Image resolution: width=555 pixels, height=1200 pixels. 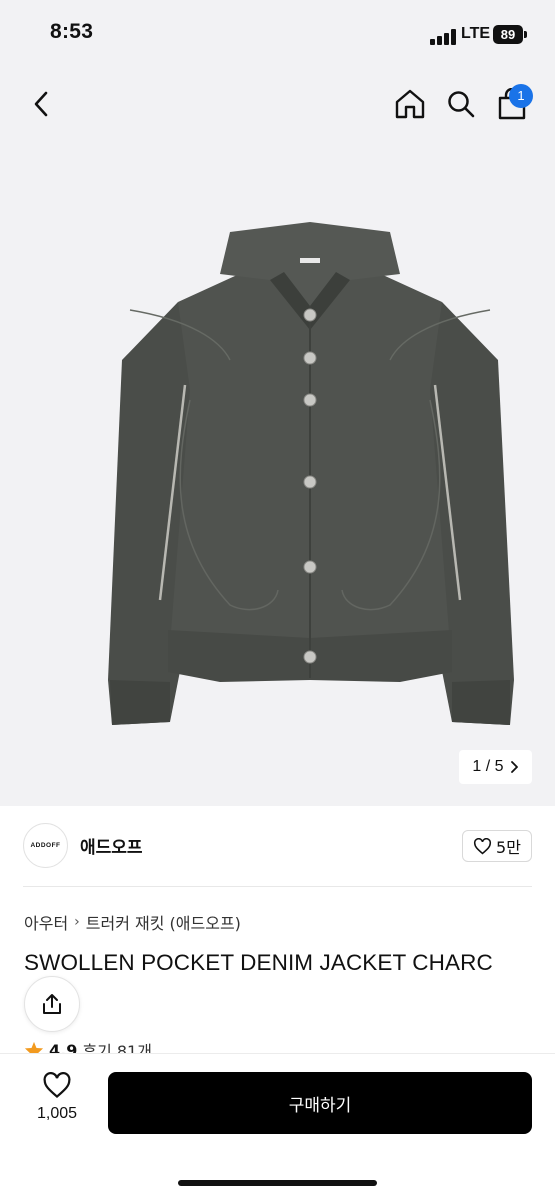 I want to click on signal-icon, so click(x=443, y=37).